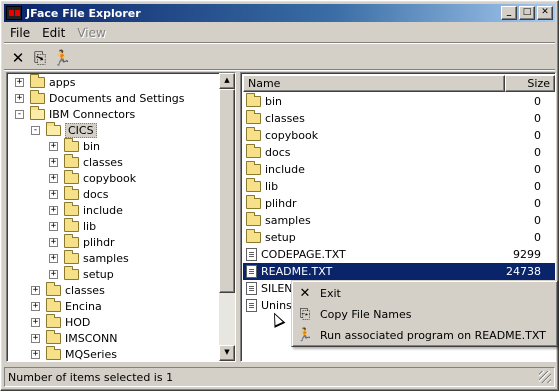 Image resolution: width=559 pixels, height=391 pixels. Describe the element at coordinates (91, 338) in the screenshot. I see `tree-item-label: IMSCONN` at that location.